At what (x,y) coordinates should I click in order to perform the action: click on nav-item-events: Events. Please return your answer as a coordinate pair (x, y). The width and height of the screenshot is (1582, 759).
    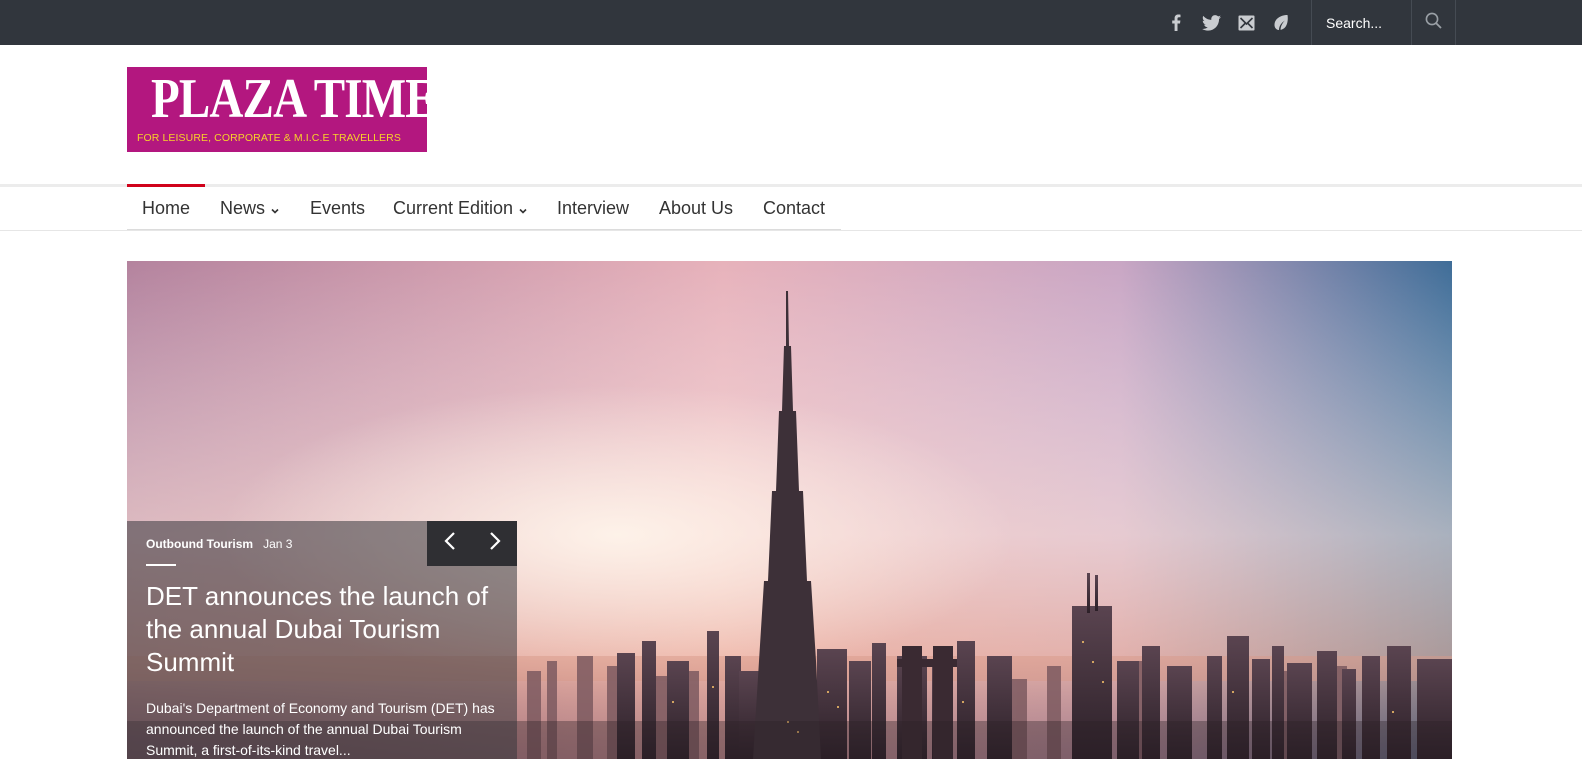
    Looking at the image, I should click on (337, 208).